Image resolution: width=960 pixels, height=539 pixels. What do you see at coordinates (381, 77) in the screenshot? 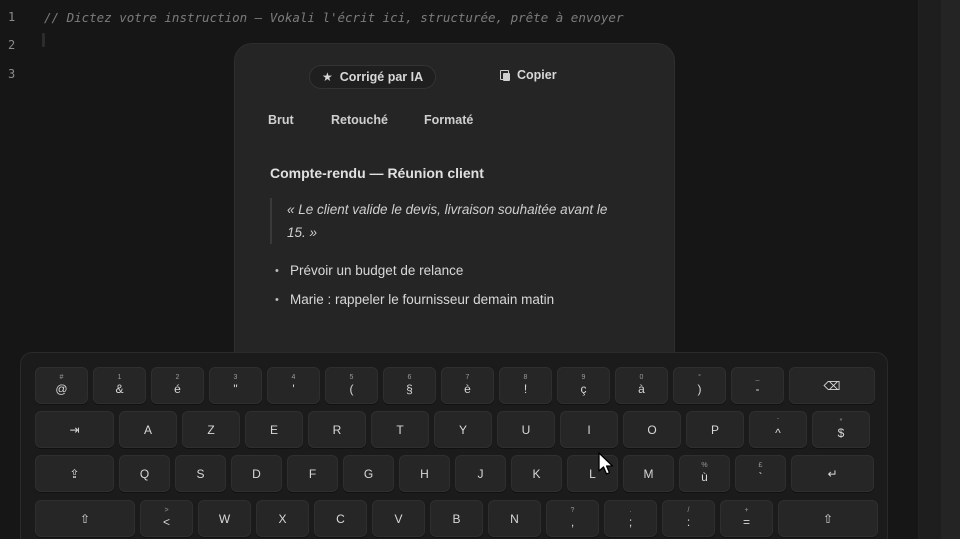
I see `ai-chip-label: Corrigé par IA` at bounding box center [381, 77].